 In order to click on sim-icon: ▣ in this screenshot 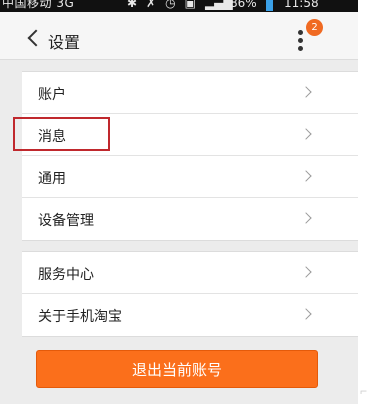, I will do `click(190, 5)`.